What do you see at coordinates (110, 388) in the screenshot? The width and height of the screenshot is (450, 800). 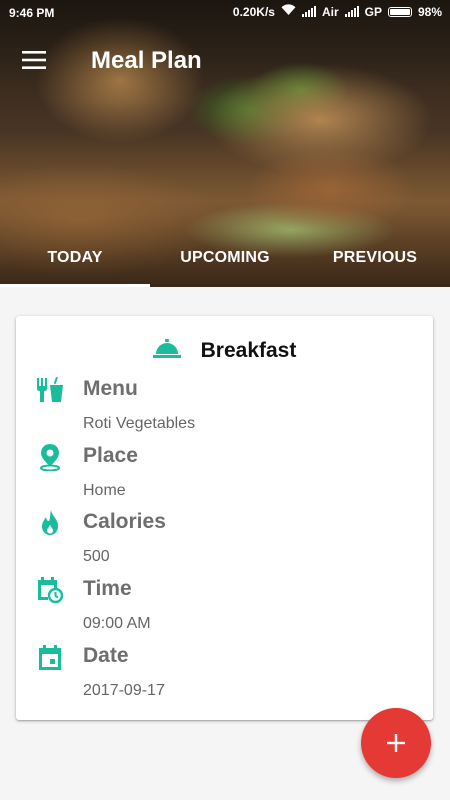 I see `menu-label: Menu` at bounding box center [110, 388].